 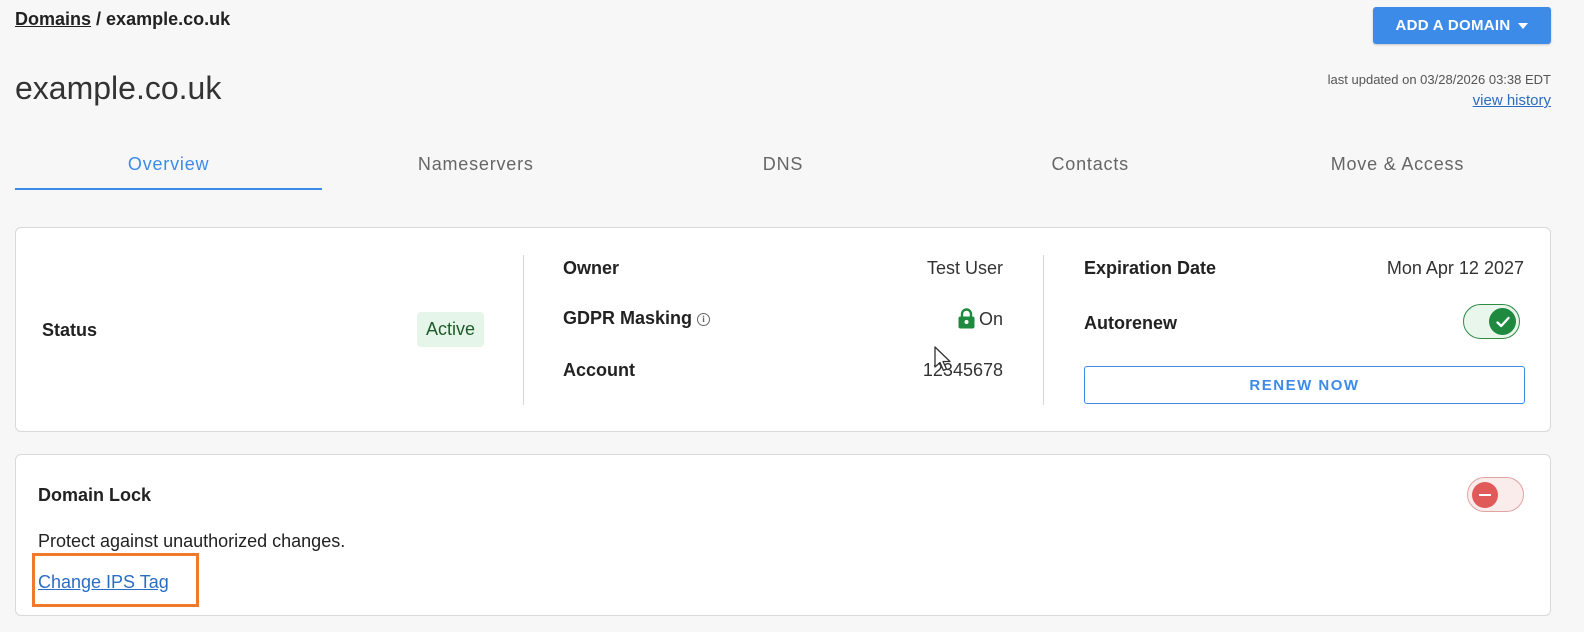 I want to click on tab-dns: DNS, so click(x=782, y=165).